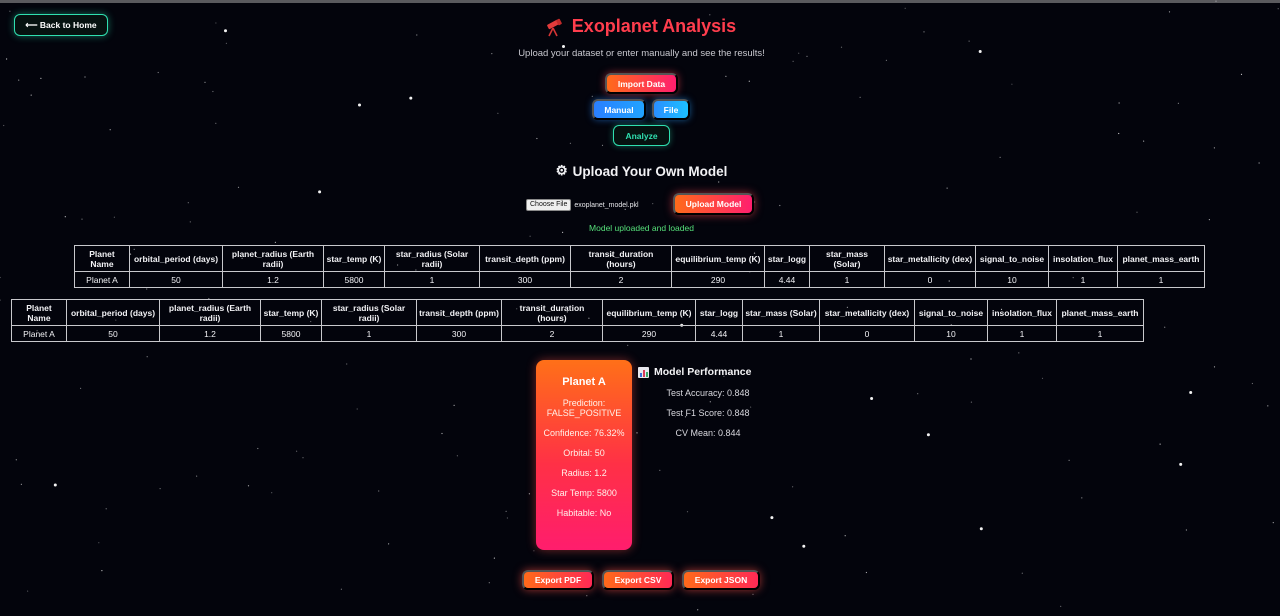 The image size is (1280, 616). What do you see at coordinates (654, 26) in the screenshot?
I see `page-title-text: Exoplanet Analysis` at bounding box center [654, 26].